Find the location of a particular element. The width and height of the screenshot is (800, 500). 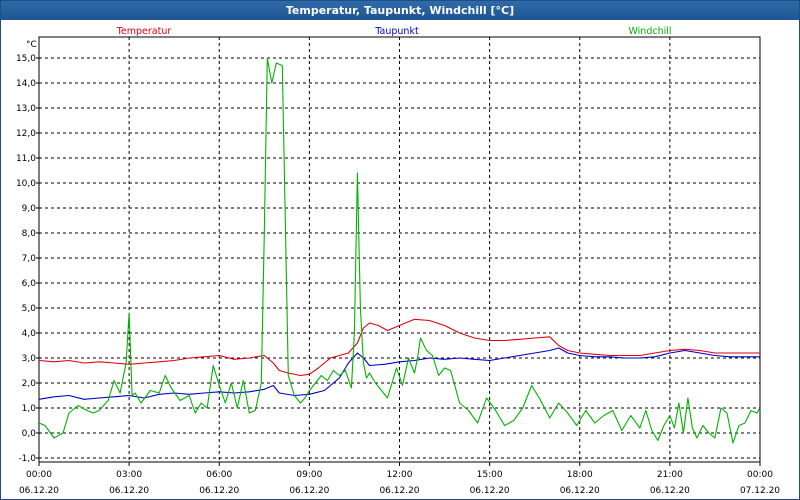

legend-item: Taupunkt is located at coordinates (396, 31).